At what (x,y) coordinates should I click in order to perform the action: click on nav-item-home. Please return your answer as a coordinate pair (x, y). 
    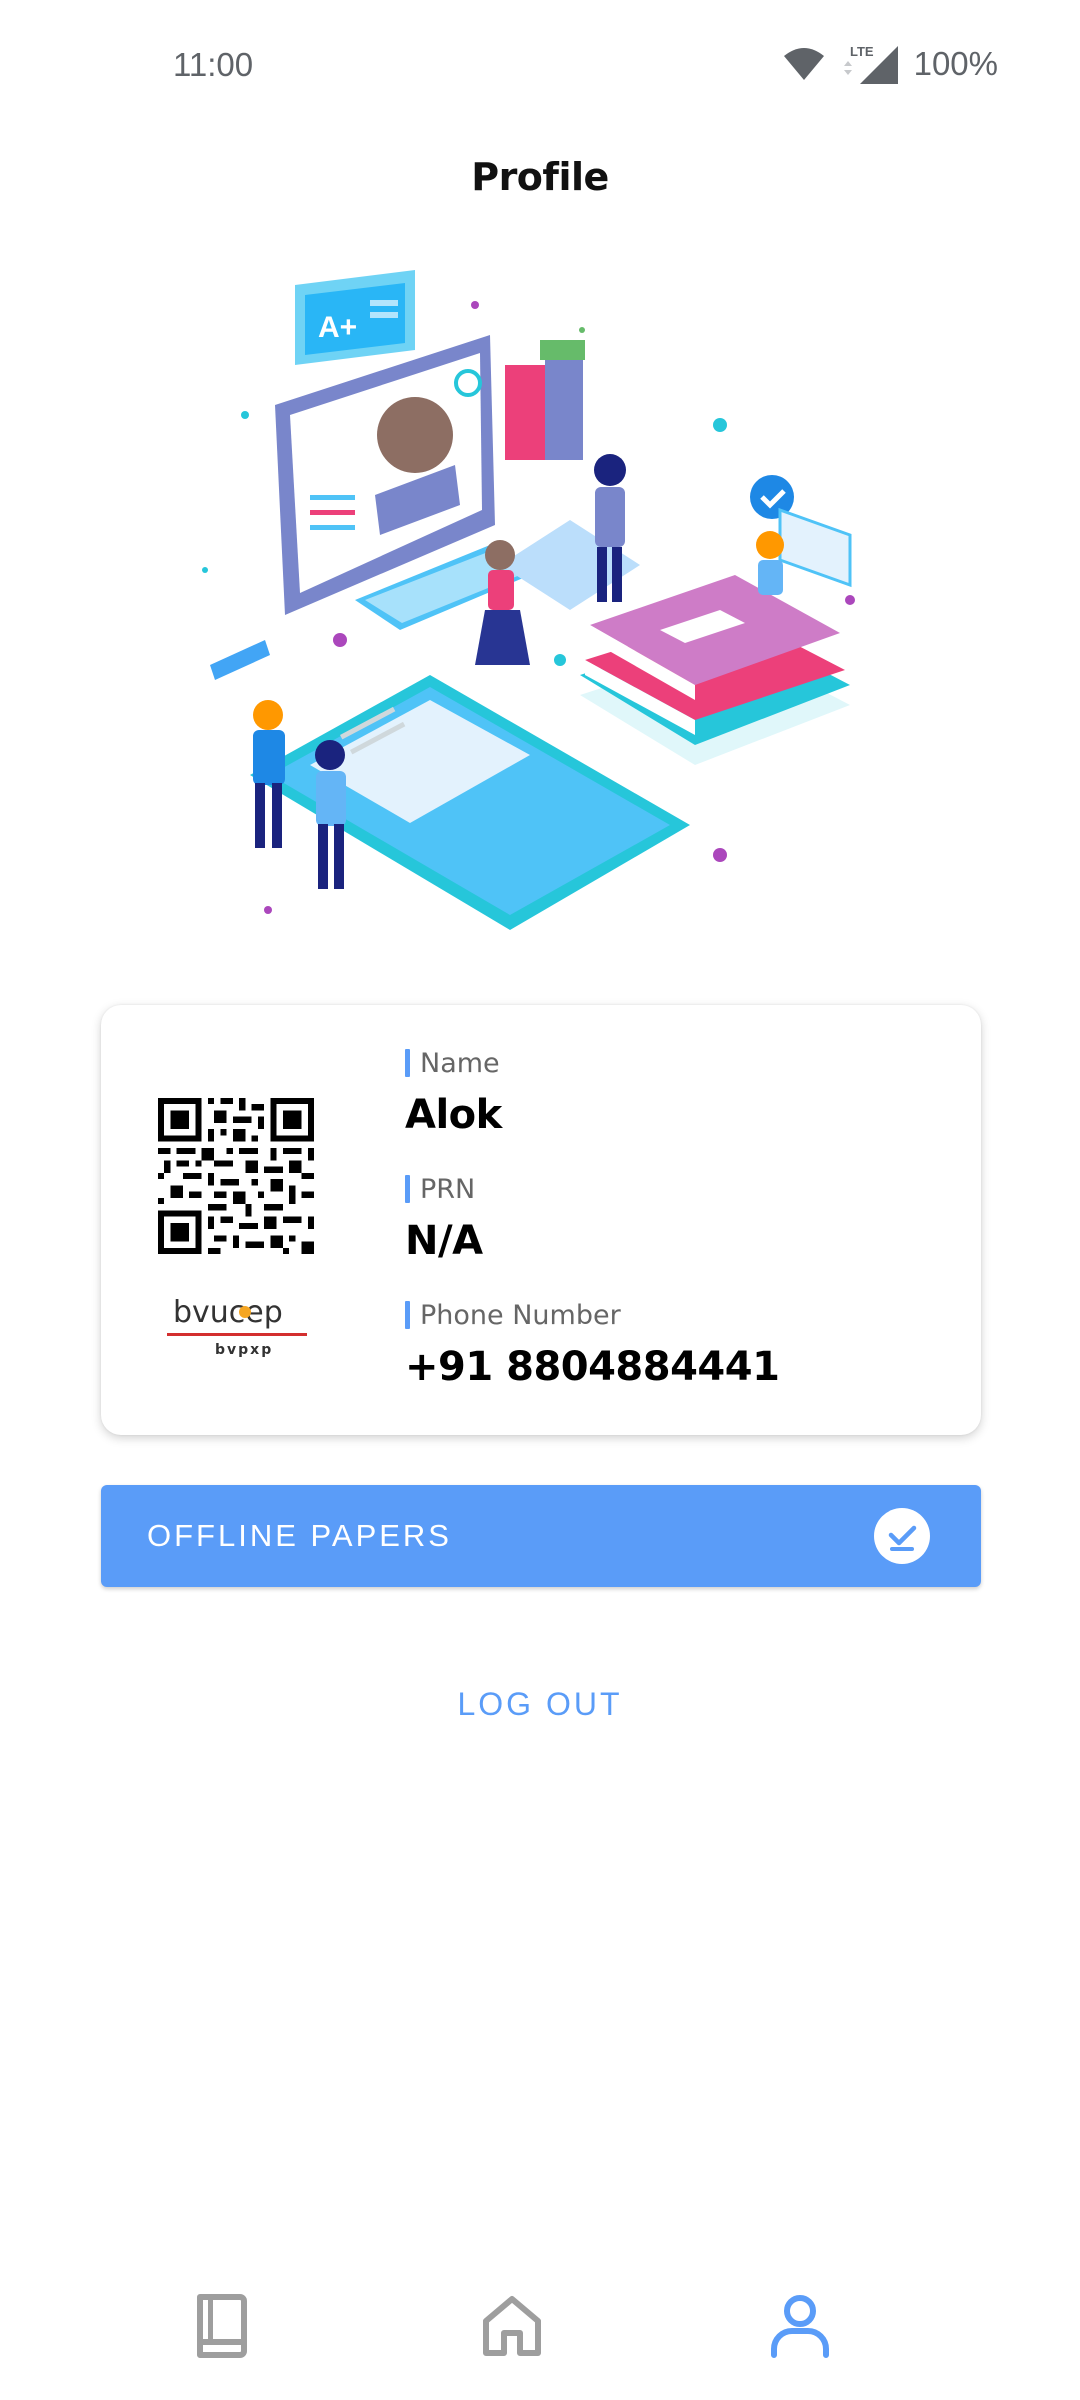
    Looking at the image, I should click on (512, 2326).